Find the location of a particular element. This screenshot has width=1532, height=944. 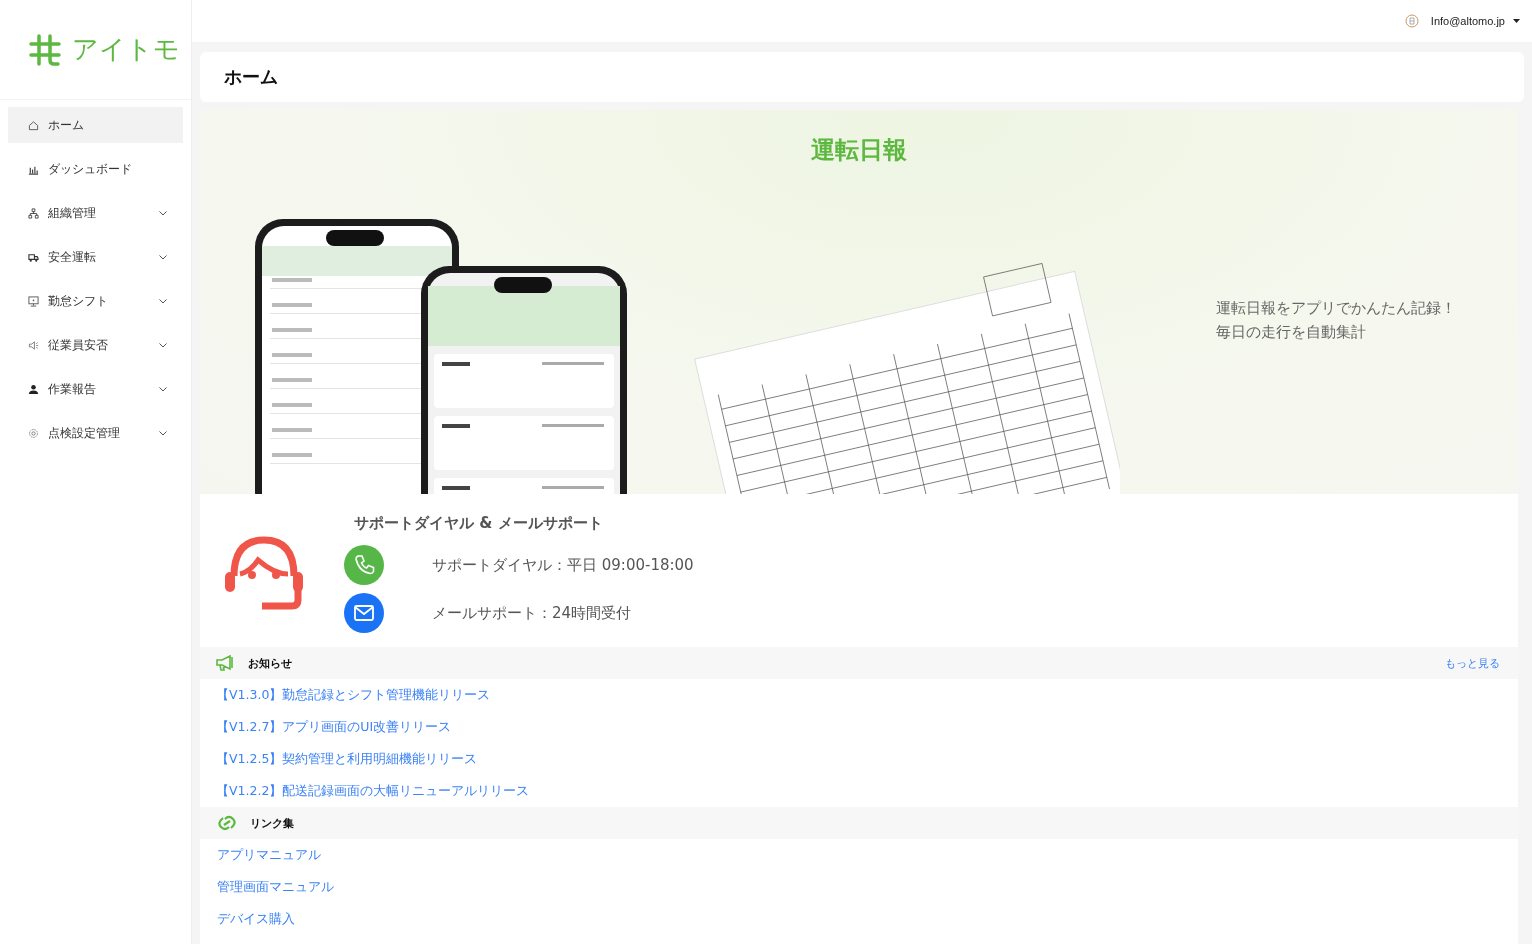

home-icon is located at coordinates (33, 125).